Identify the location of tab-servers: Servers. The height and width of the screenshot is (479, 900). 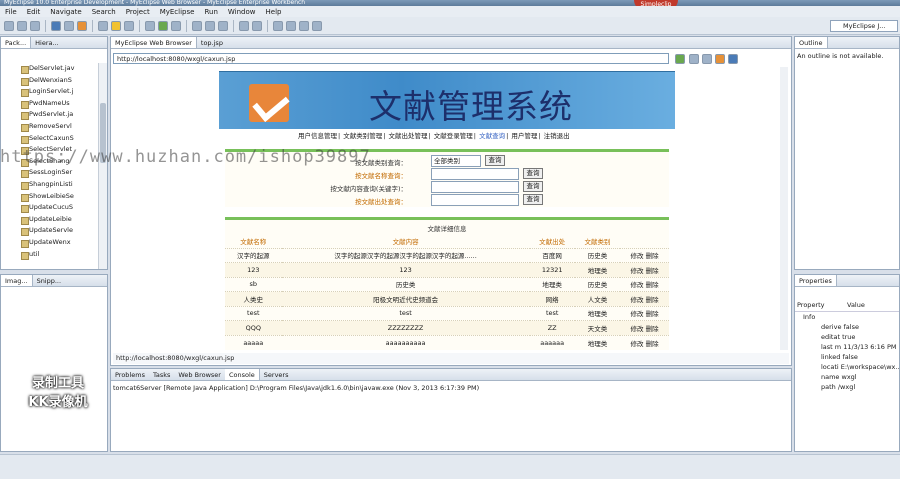
(276, 374).